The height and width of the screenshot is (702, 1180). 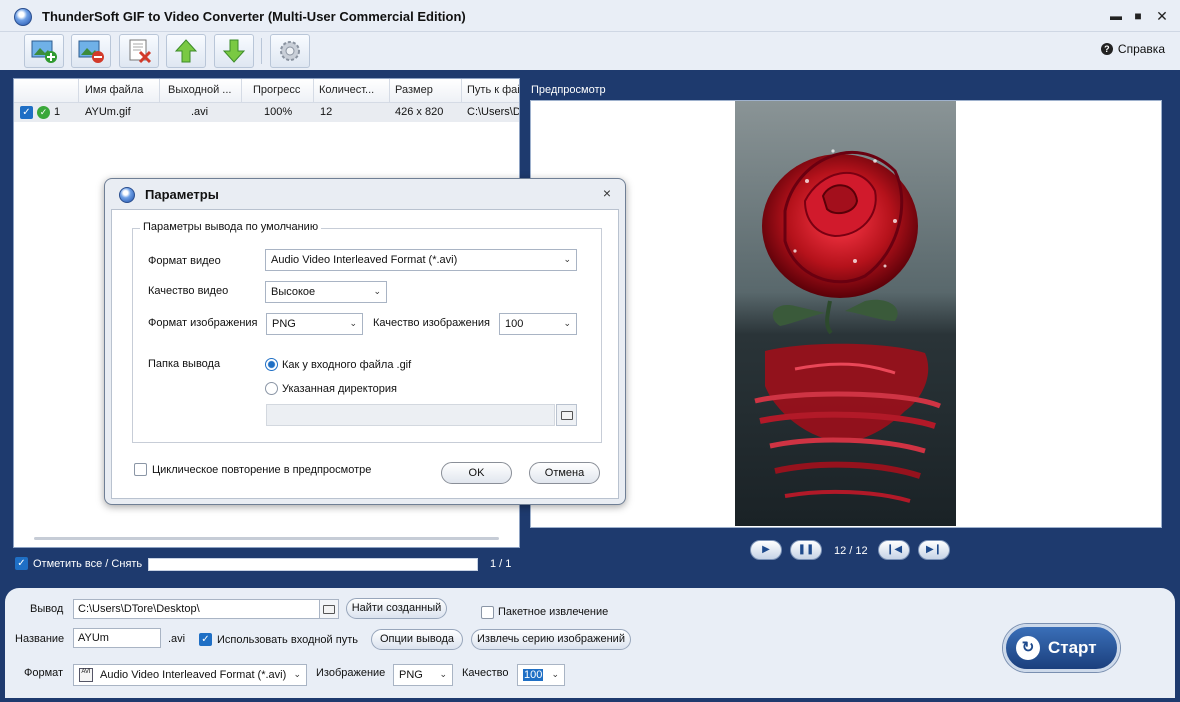 I want to click on column-header-progress: Прогресс, so click(x=283, y=90).